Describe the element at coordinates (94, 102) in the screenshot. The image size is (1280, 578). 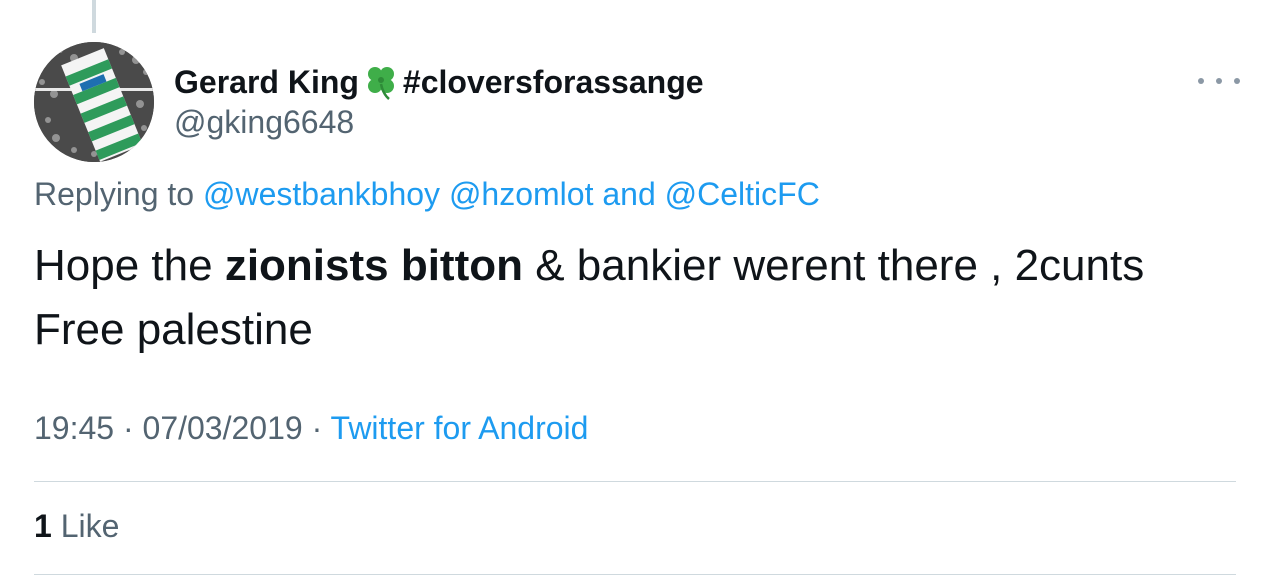
I see `avatar` at that location.